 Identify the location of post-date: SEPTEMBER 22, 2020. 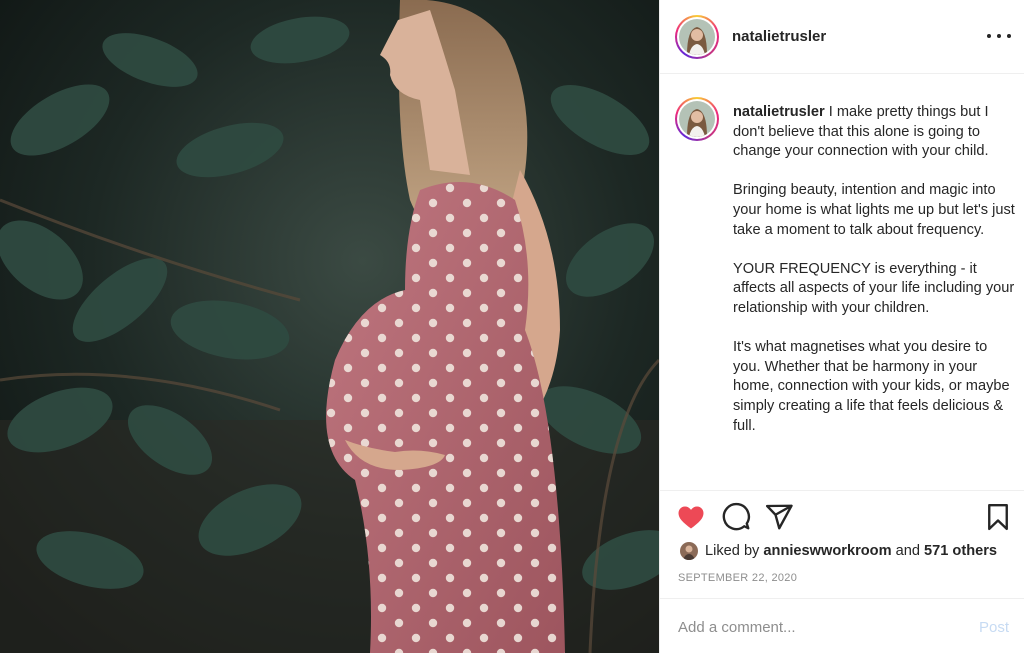
(737, 578).